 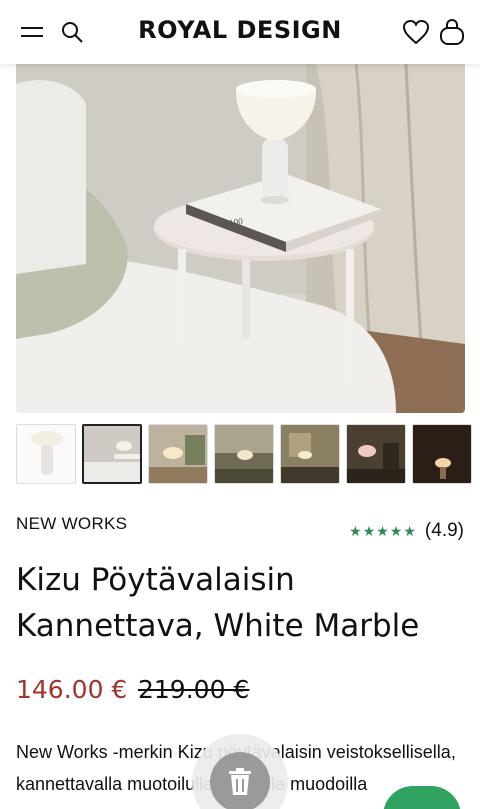 I want to click on trash-icon, so click(x=240, y=780).